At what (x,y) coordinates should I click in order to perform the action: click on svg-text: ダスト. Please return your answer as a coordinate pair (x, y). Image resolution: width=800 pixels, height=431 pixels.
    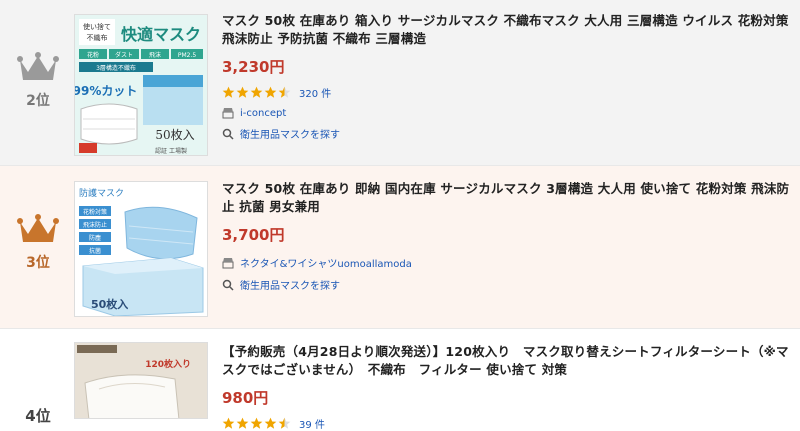
    Looking at the image, I should click on (124, 55).